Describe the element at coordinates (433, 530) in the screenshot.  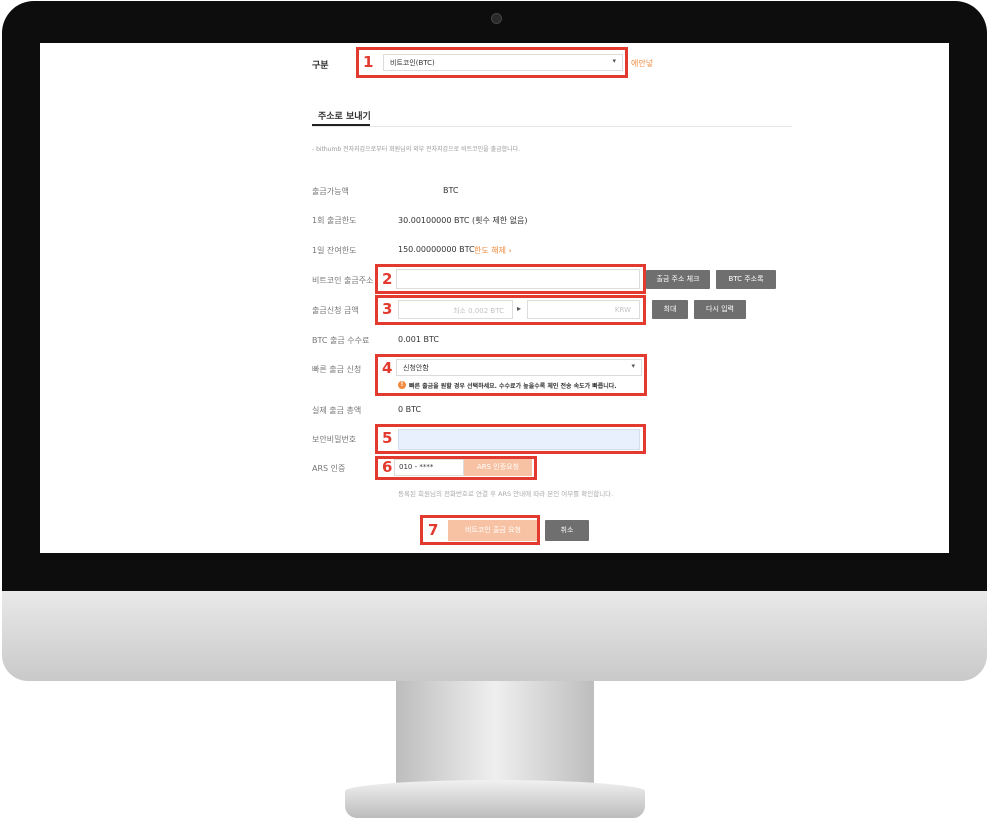
I see `step-number-7: 7` at that location.